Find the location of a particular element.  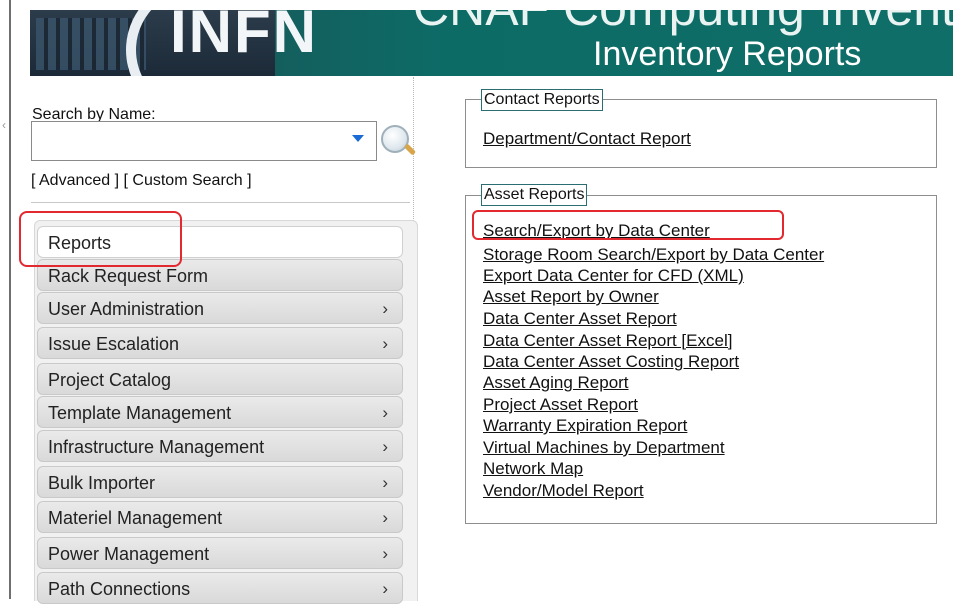

page-title: Inventory Reports is located at coordinates (727, 54).